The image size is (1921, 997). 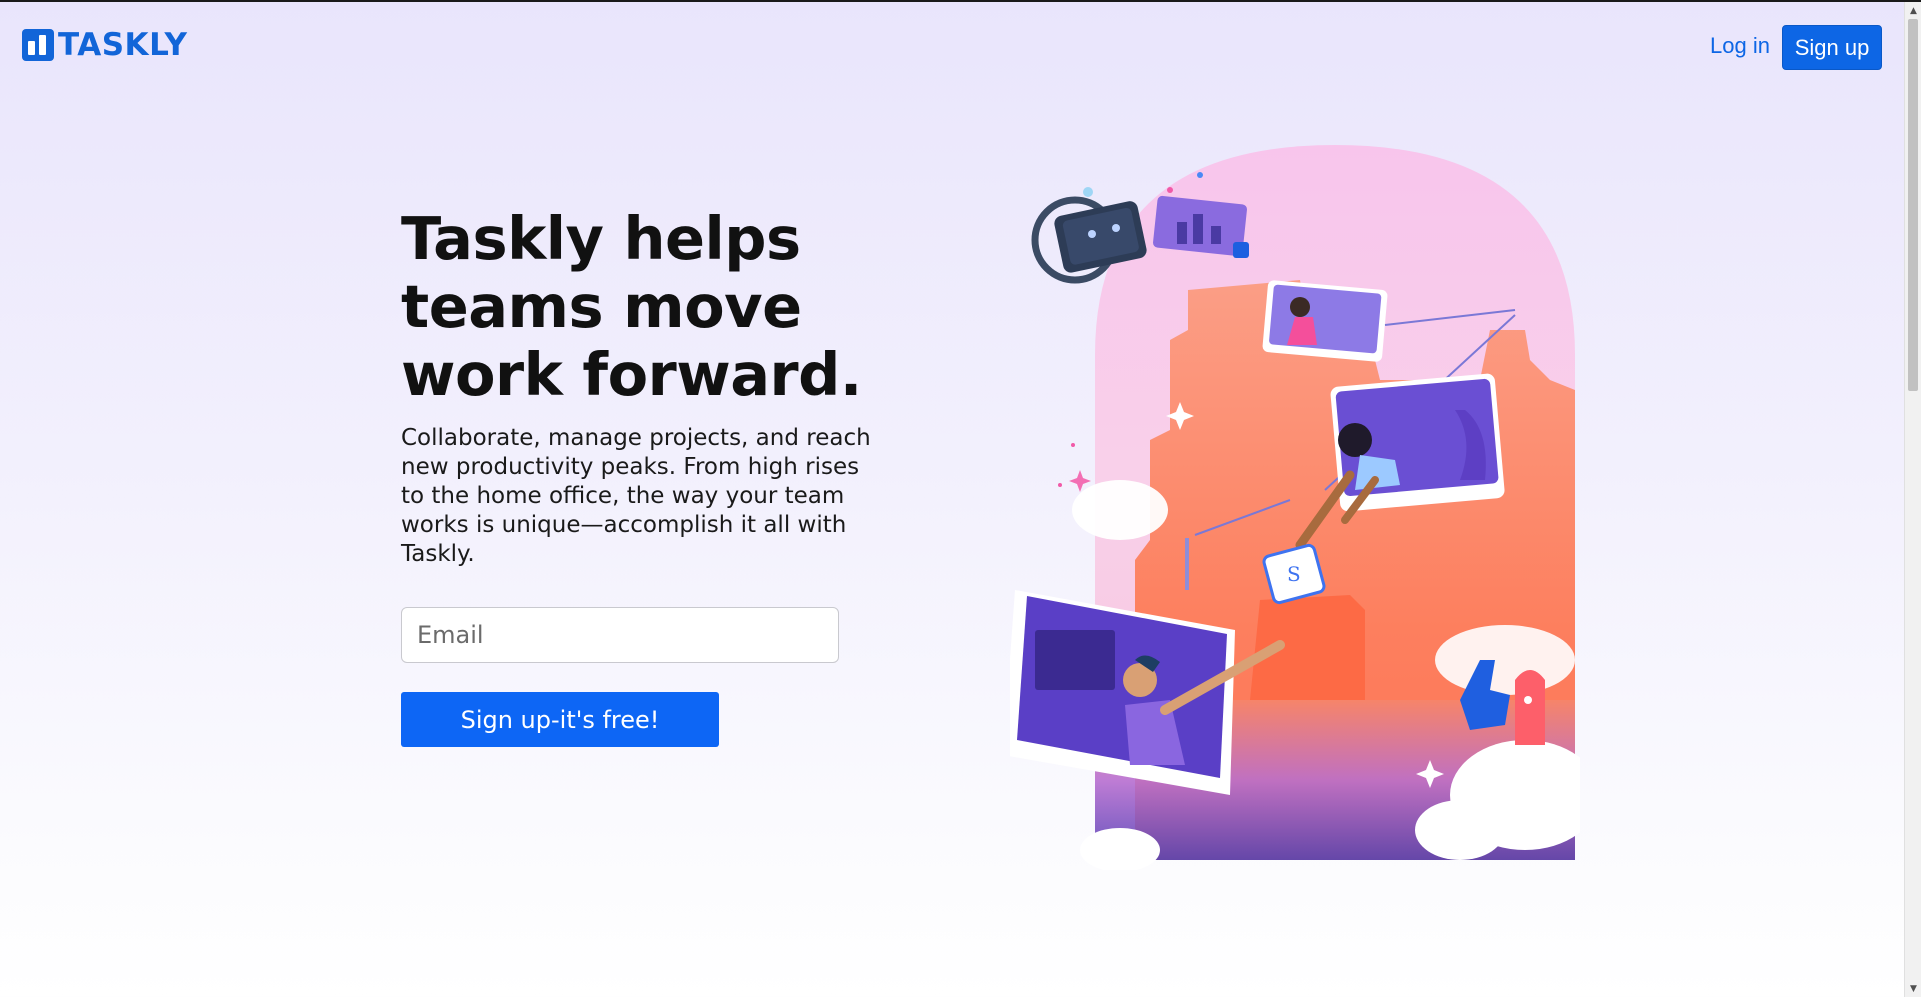 What do you see at coordinates (560, 719) in the screenshot?
I see `signup-free-button: Sign up-it's free!` at bounding box center [560, 719].